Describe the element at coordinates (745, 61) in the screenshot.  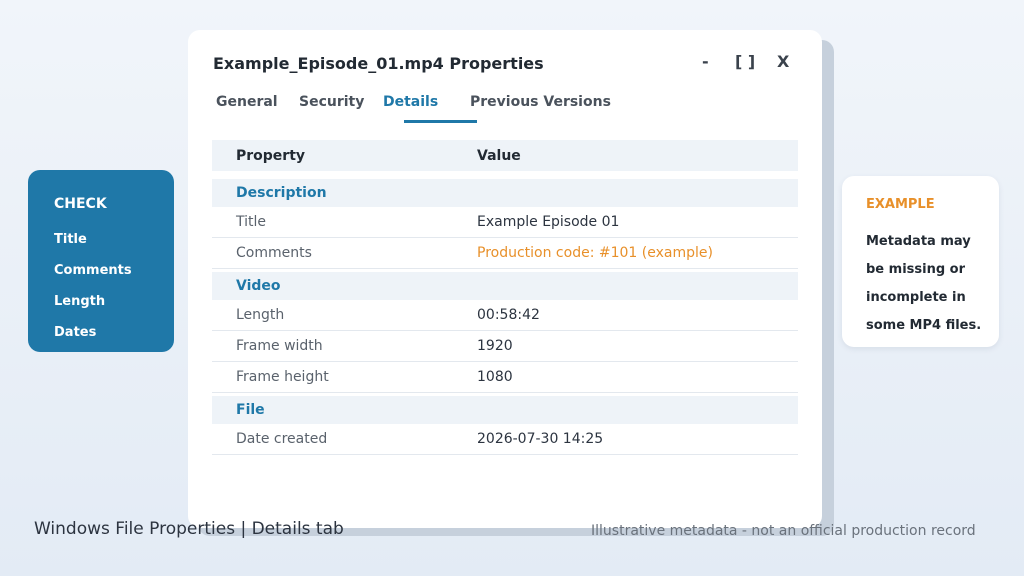
I see `maximize-button: [ ]` at that location.